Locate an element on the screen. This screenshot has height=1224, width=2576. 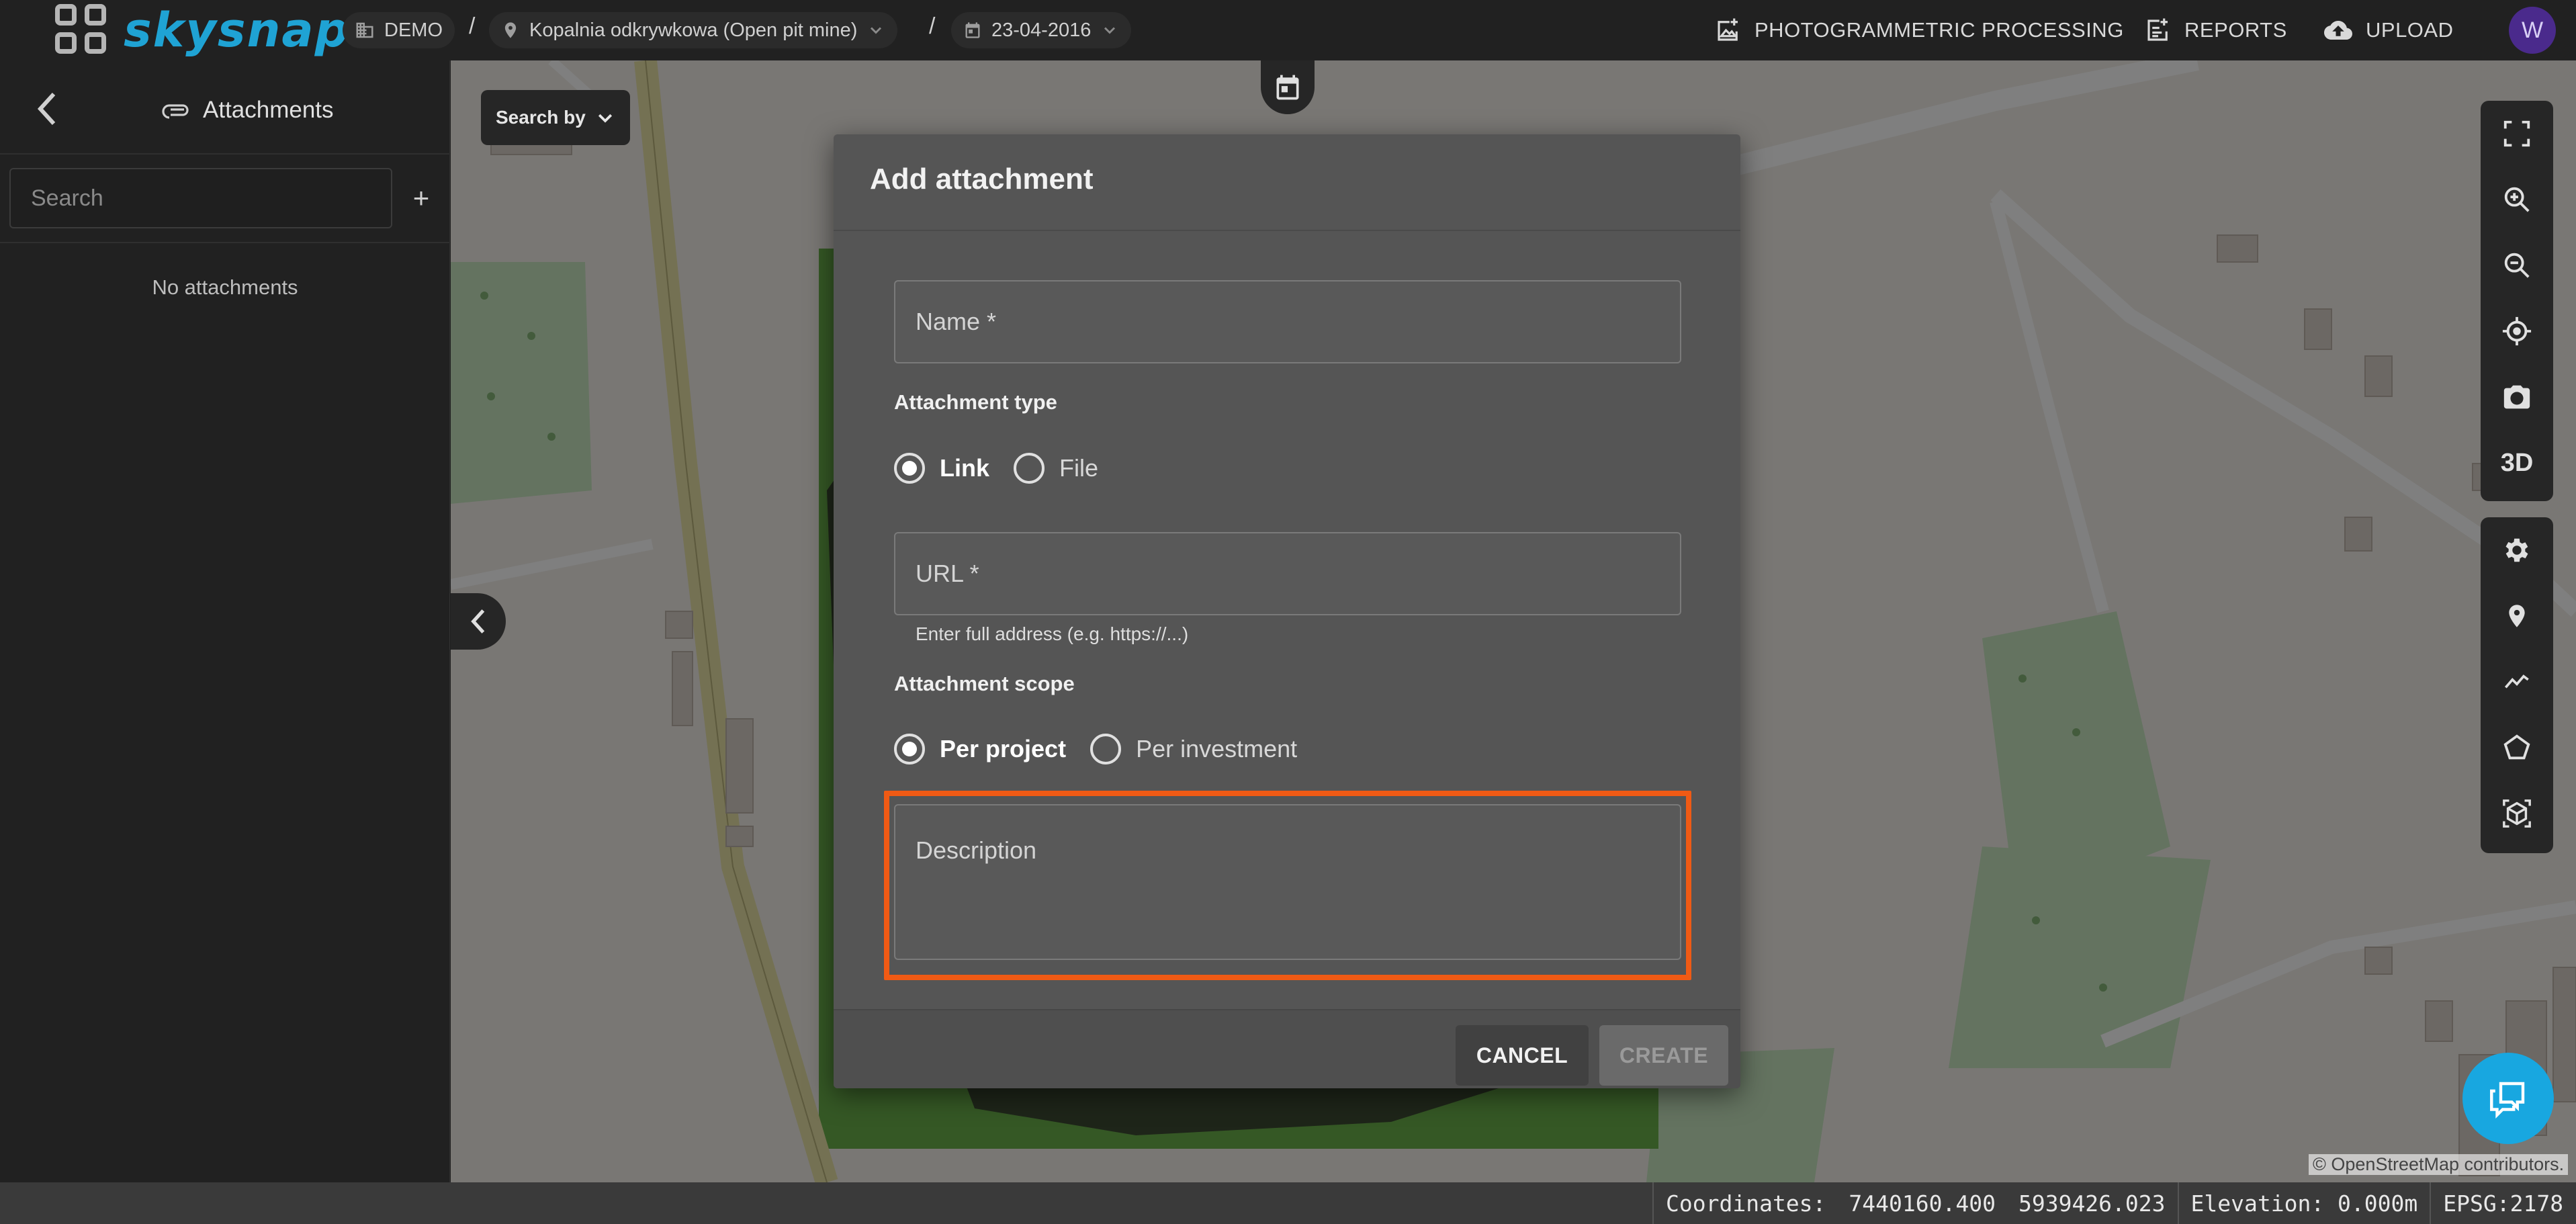
timeline-toggle-button is located at coordinates (1288, 87).